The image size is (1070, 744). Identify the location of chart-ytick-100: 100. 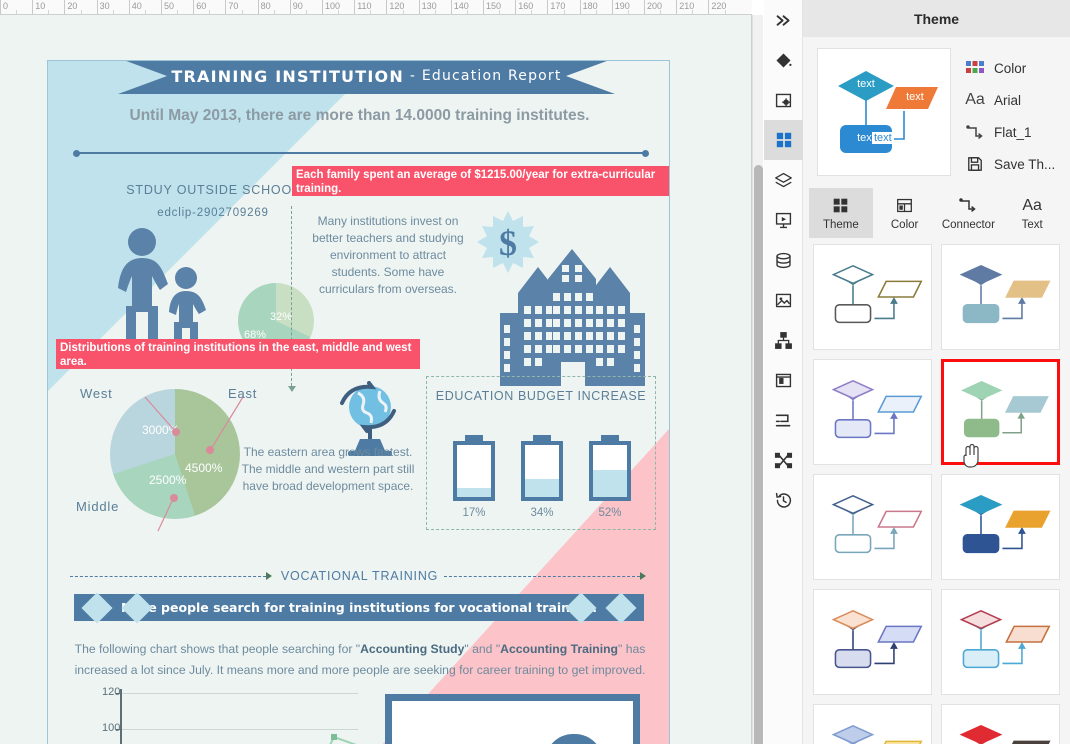
(111, 728).